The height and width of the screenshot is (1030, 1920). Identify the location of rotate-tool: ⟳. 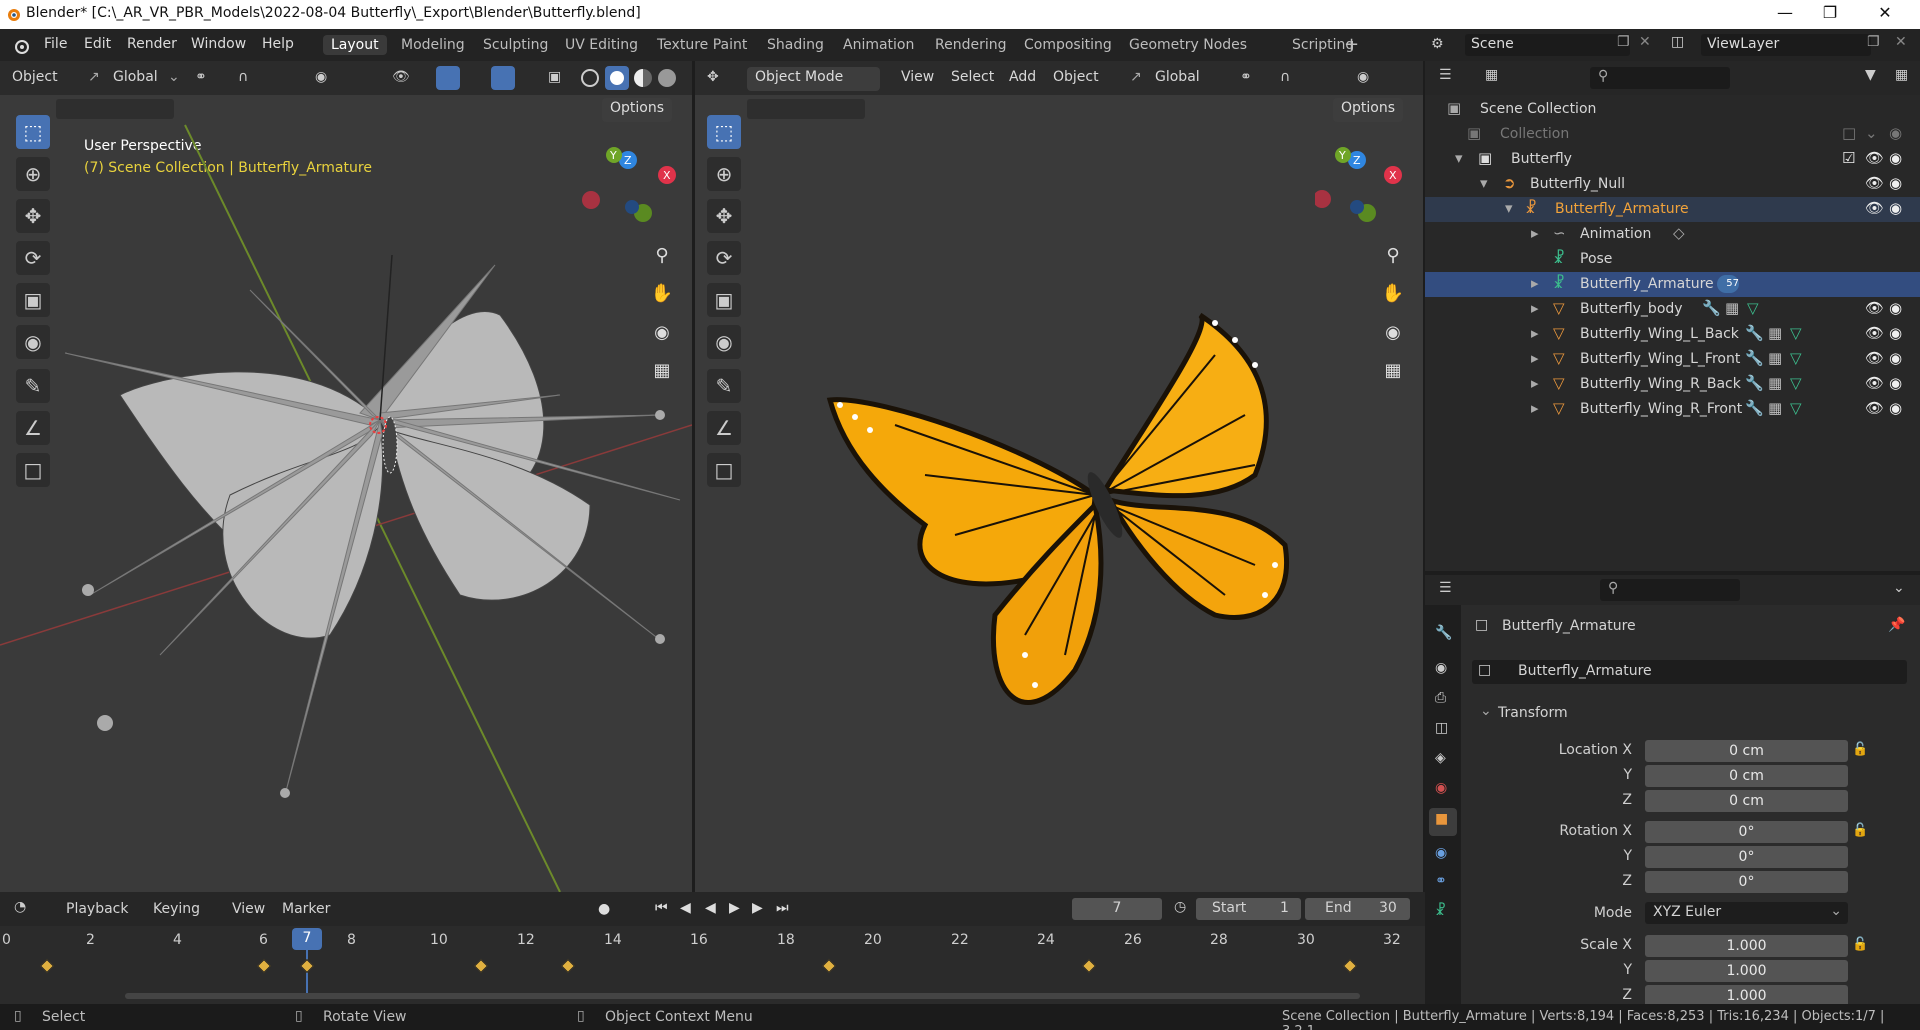
(33, 258).